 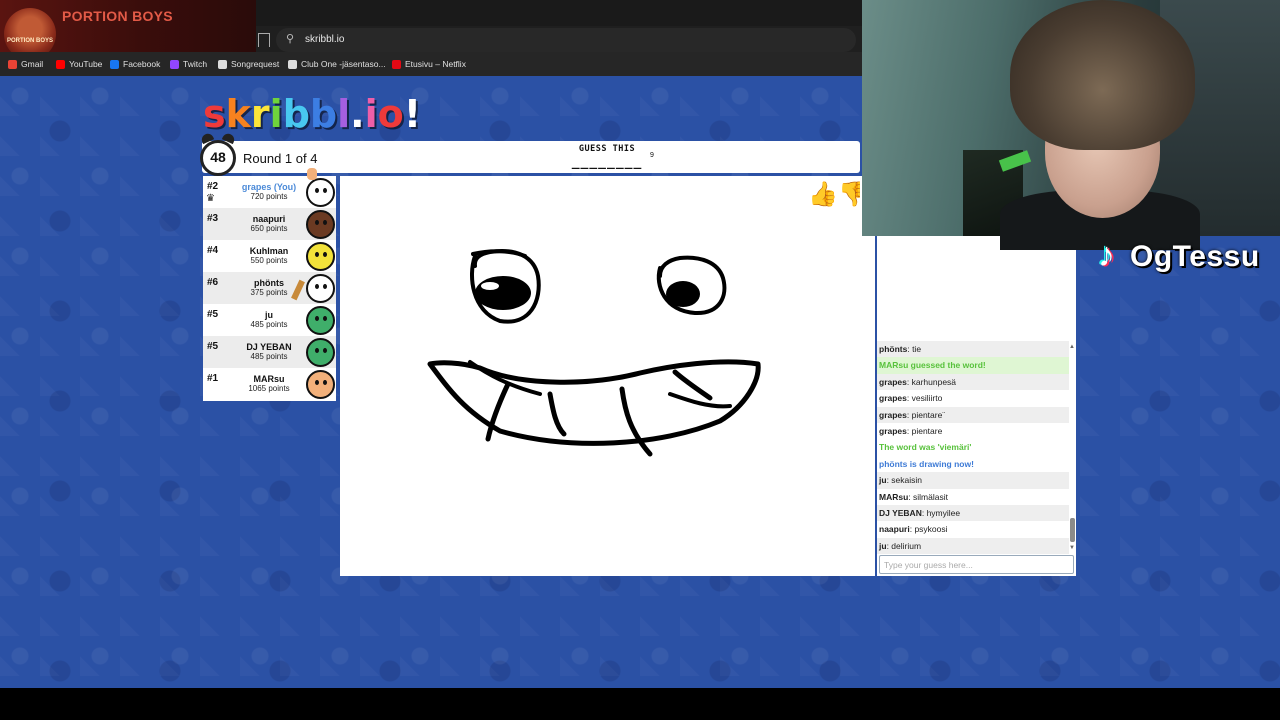 What do you see at coordinates (117, 16) in the screenshot?
I see `banner-title: PORTION BOYS` at bounding box center [117, 16].